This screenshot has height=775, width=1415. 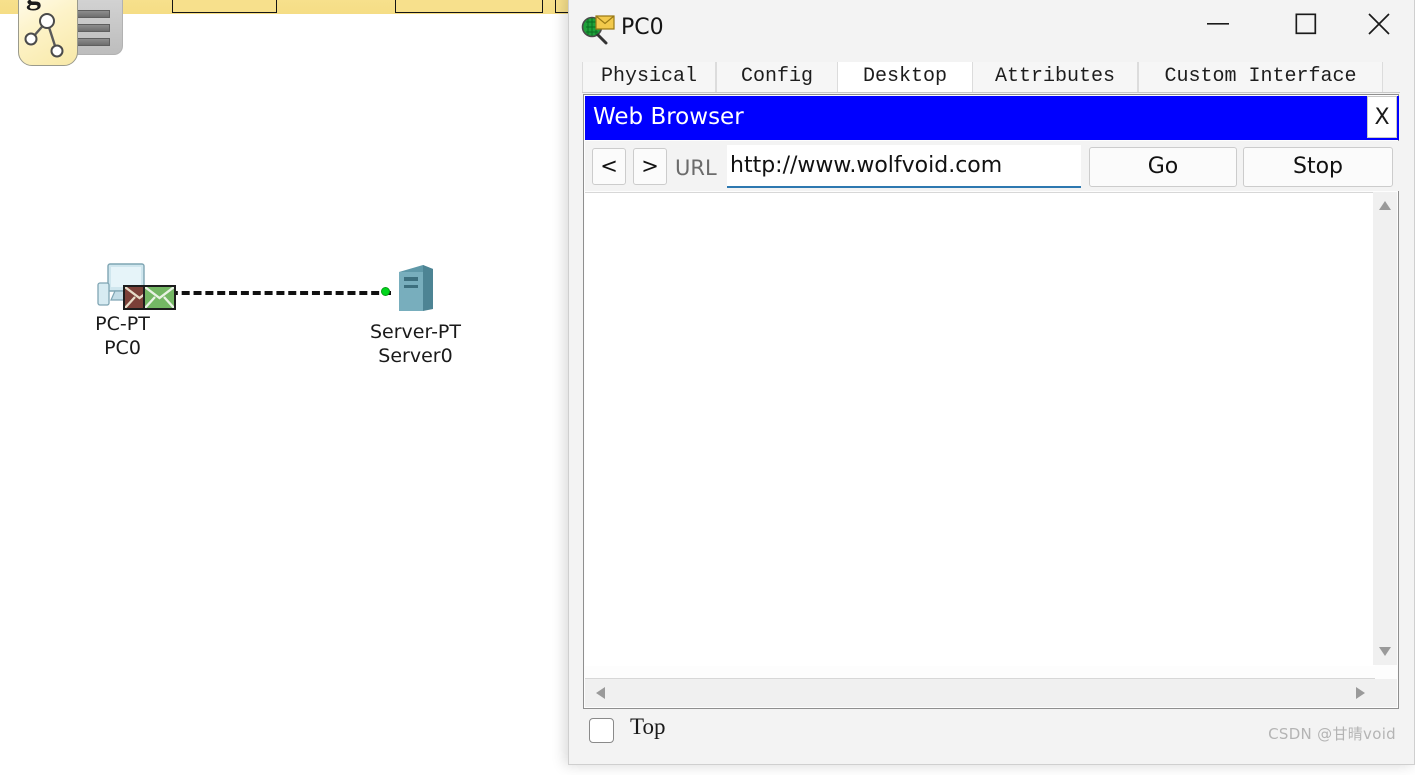 I want to click on back-button: <, so click(x=609, y=166).